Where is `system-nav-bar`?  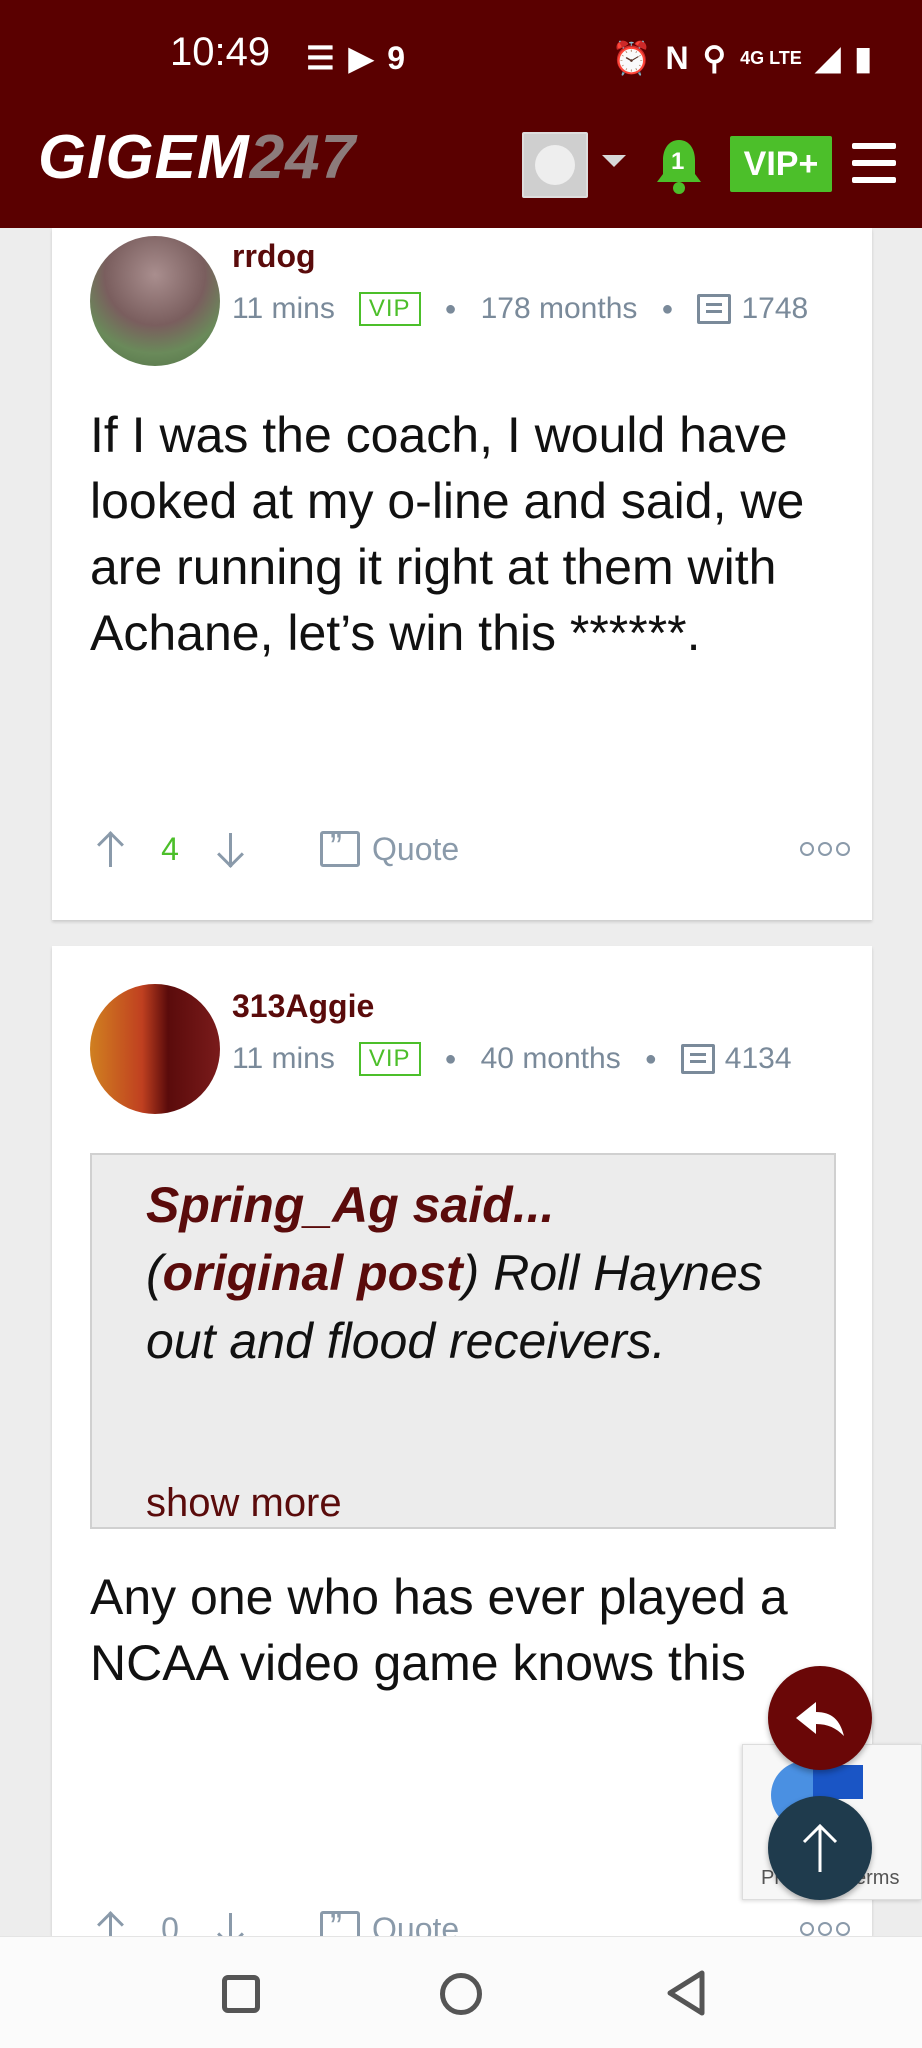 system-nav-bar is located at coordinates (461, 1992).